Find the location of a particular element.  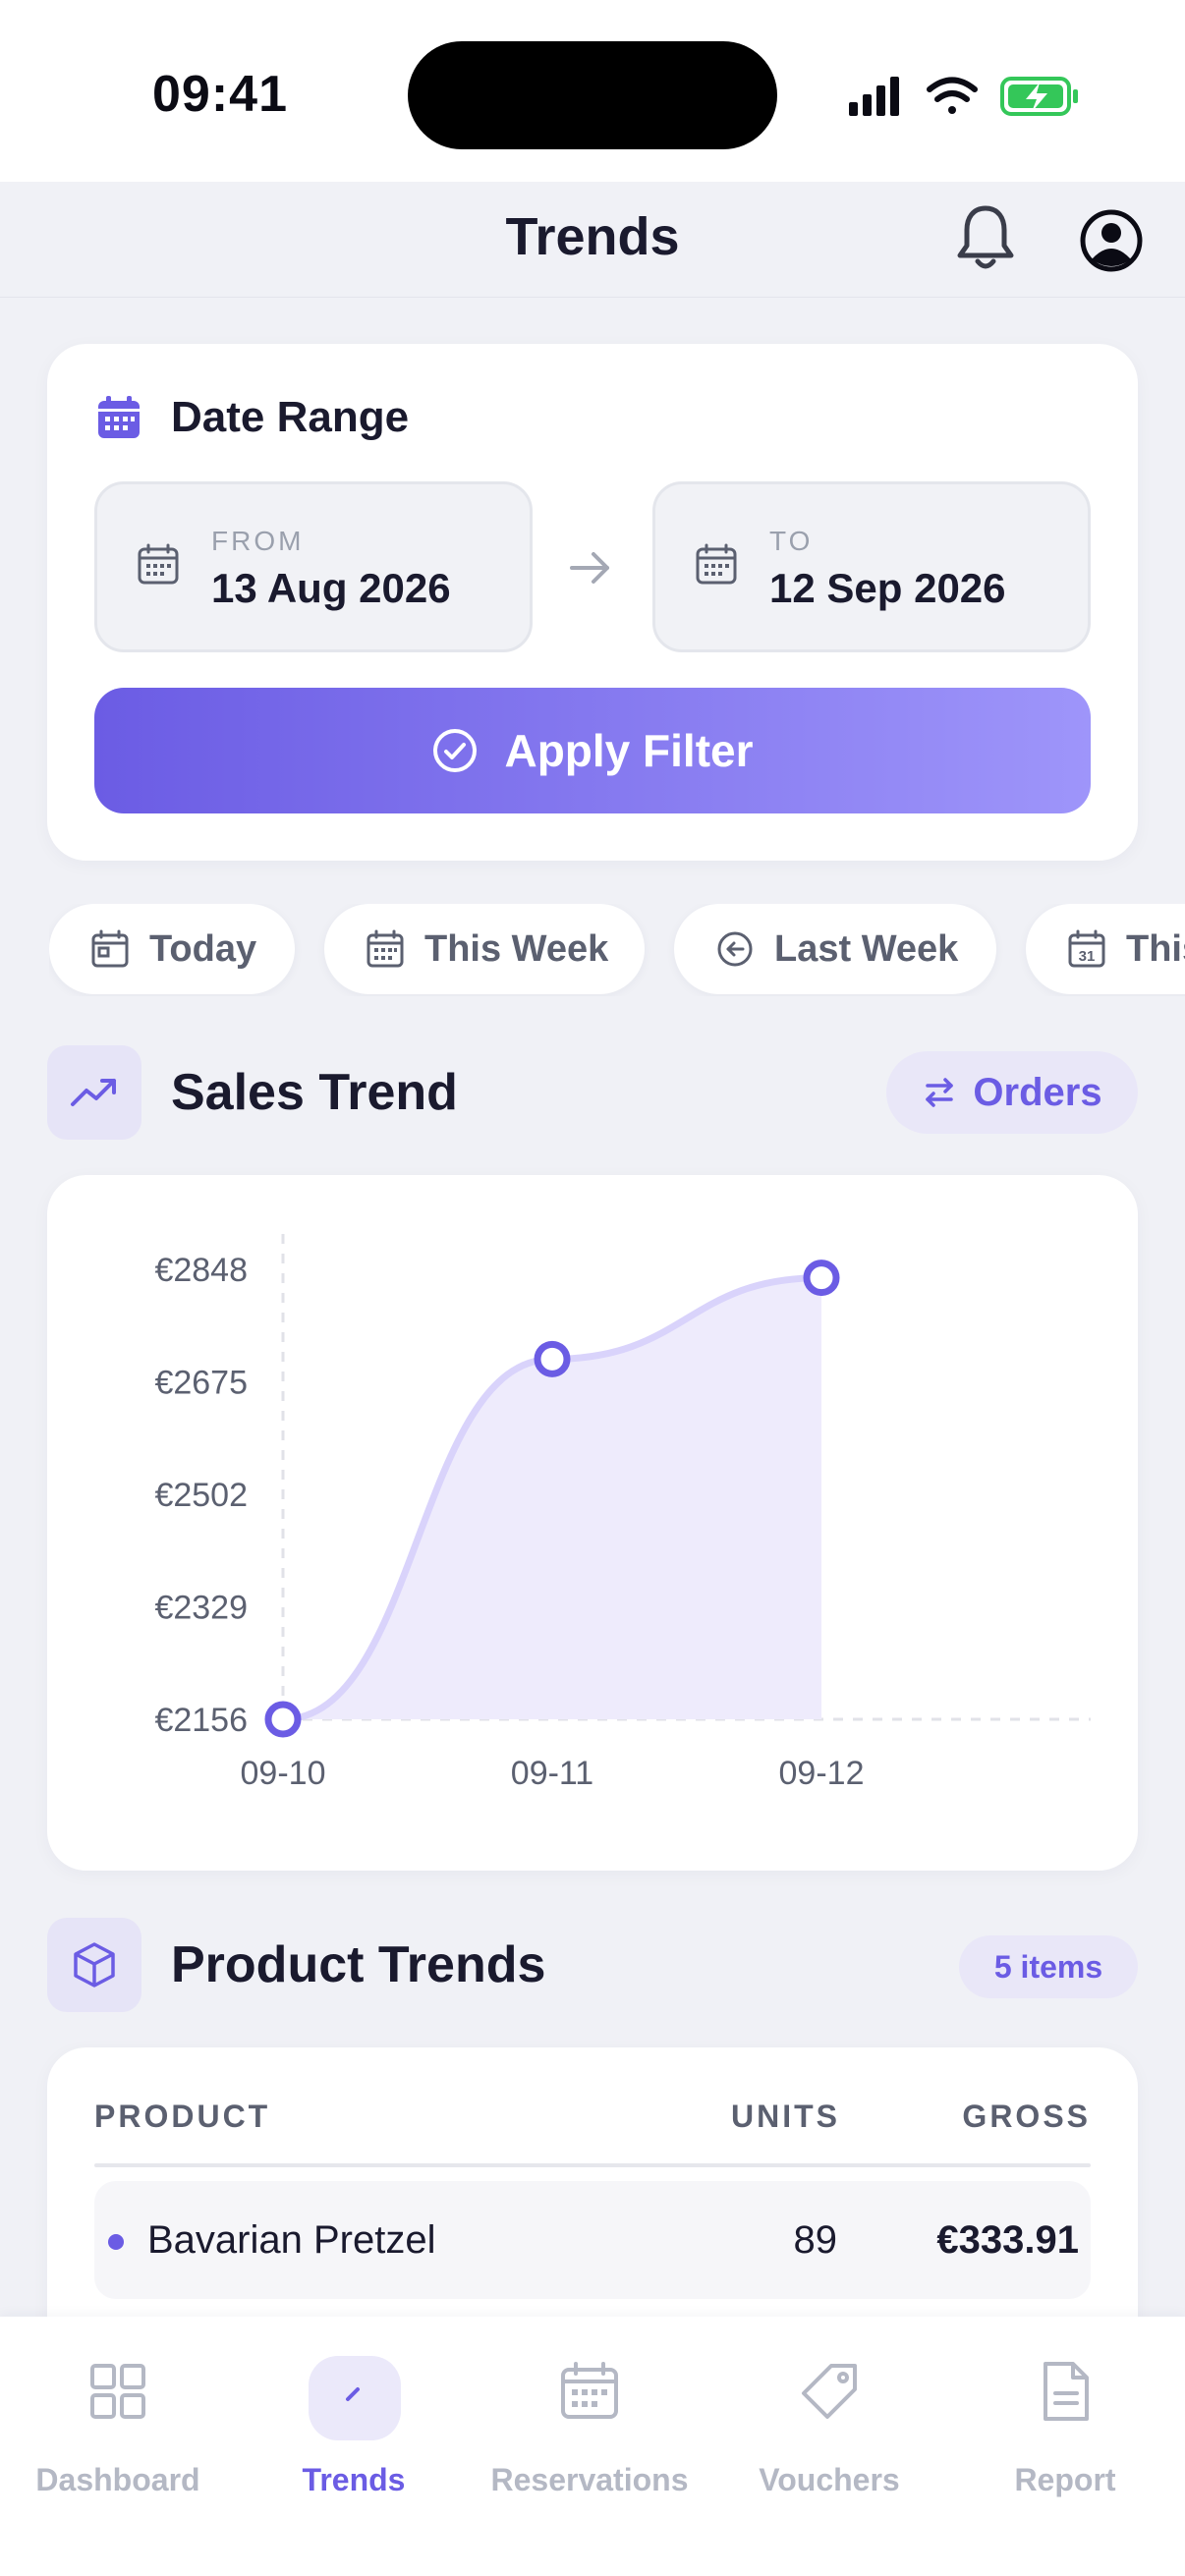

chip-today: Today is located at coordinates (172, 949).